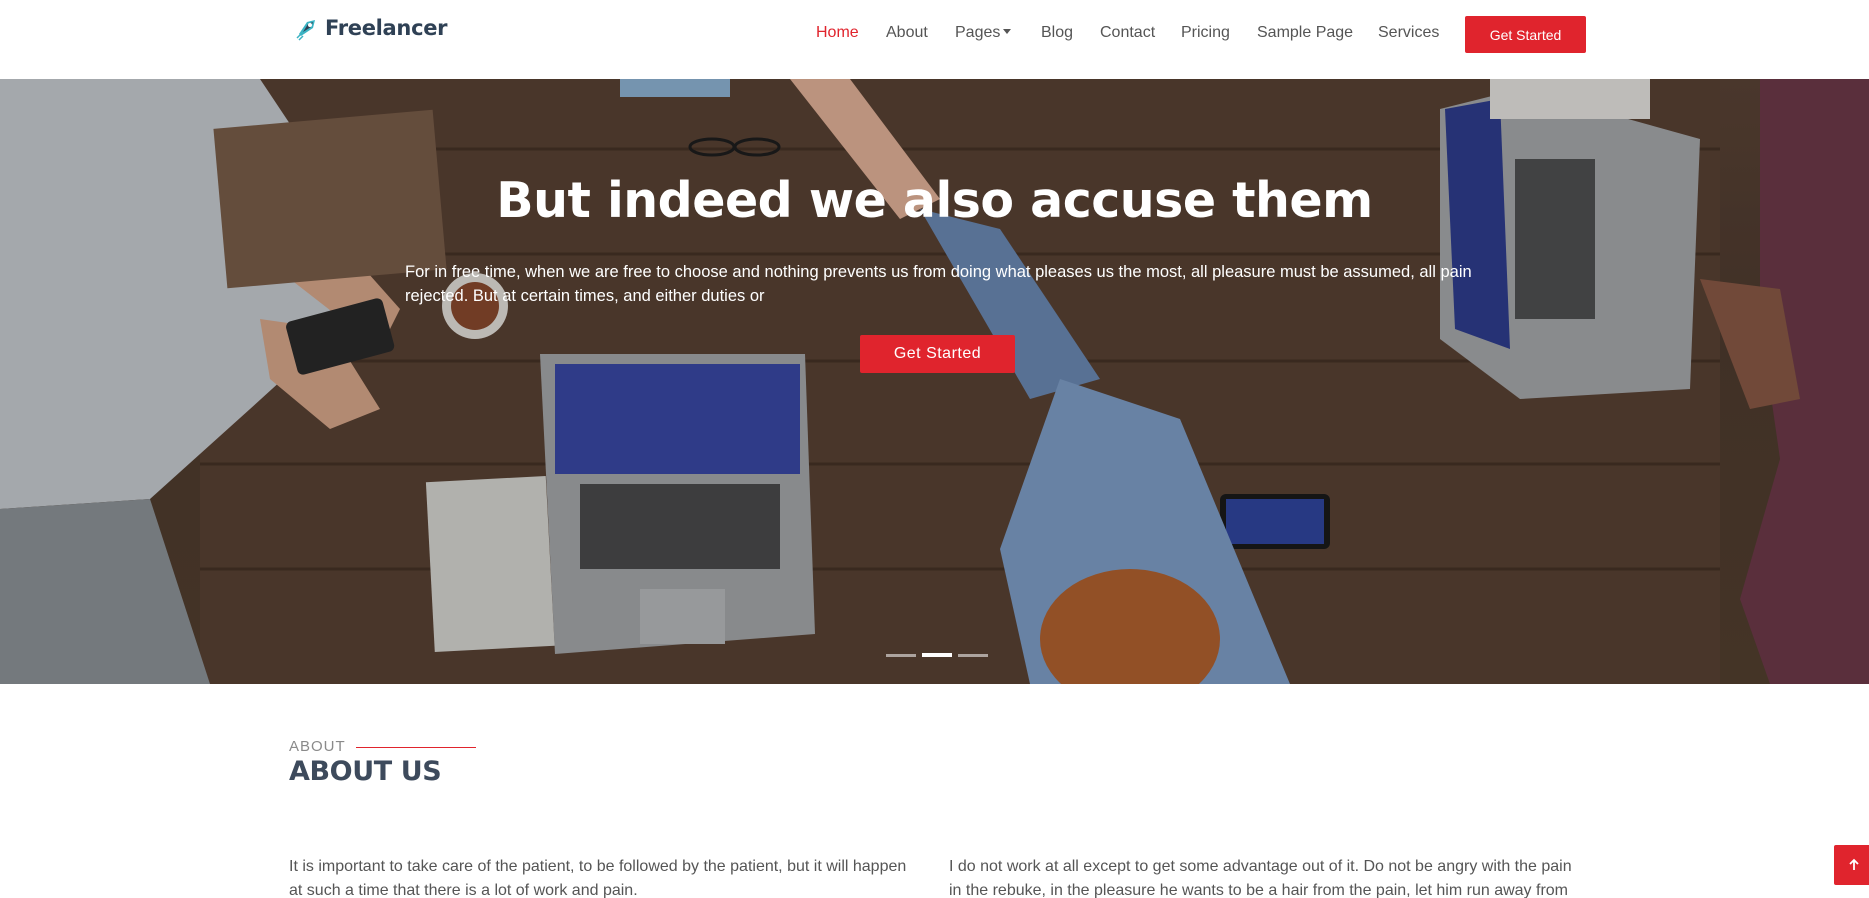 The height and width of the screenshot is (898, 1869). Describe the element at coordinates (305, 30) in the screenshot. I see `rocket-icon` at that location.